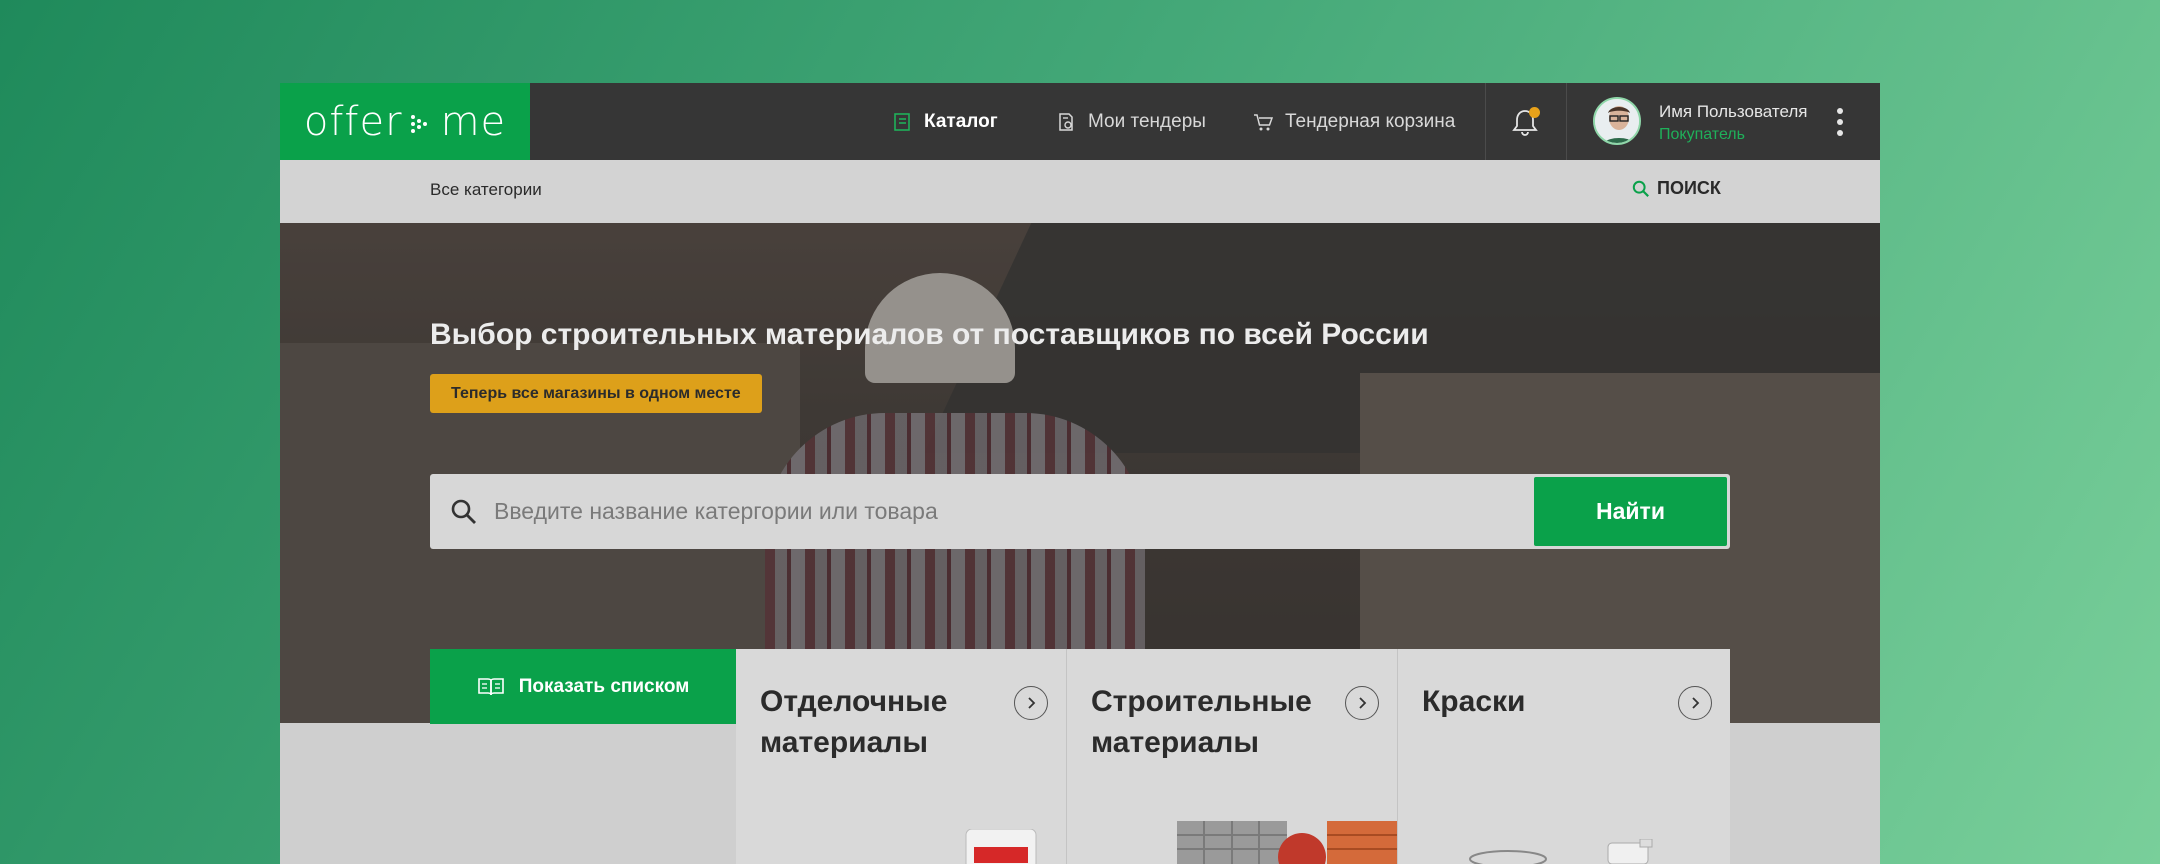 The height and width of the screenshot is (864, 2160). I want to click on logo: offer me, so click(405, 121).